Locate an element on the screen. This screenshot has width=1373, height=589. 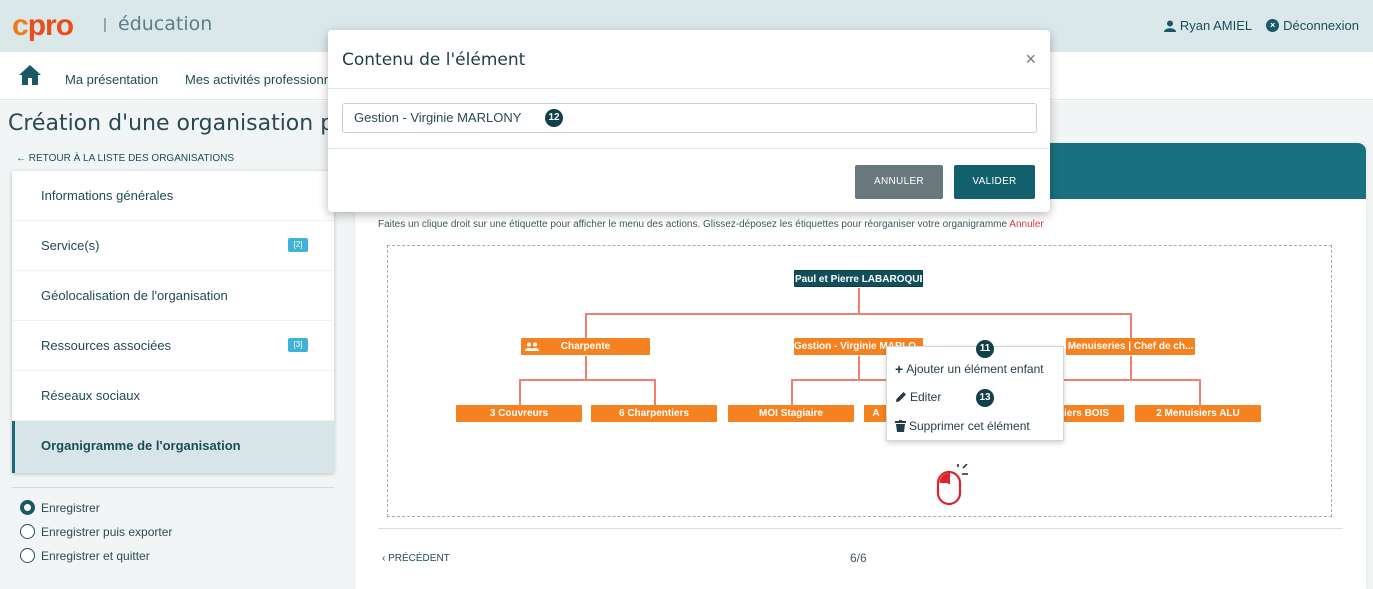
sidebar-item-label: Organigramme de l'organisation is located at coordinates (141, 445).